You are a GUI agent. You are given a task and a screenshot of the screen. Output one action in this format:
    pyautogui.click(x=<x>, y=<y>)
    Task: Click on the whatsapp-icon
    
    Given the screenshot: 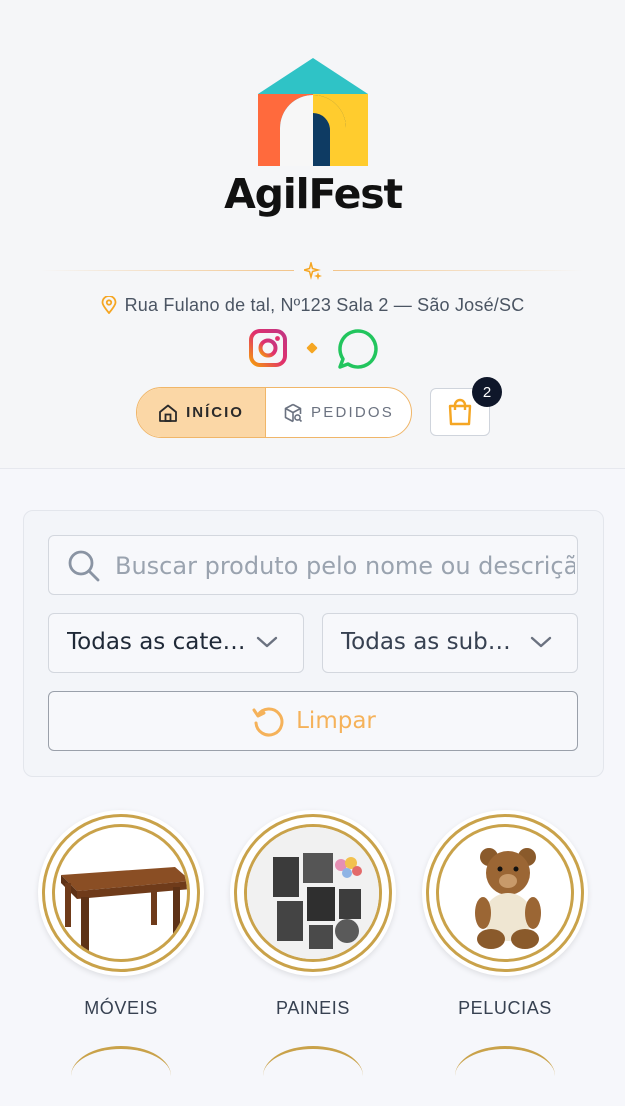 What is the action you would take?
    pyautogui.click(x=358, y=349)
    